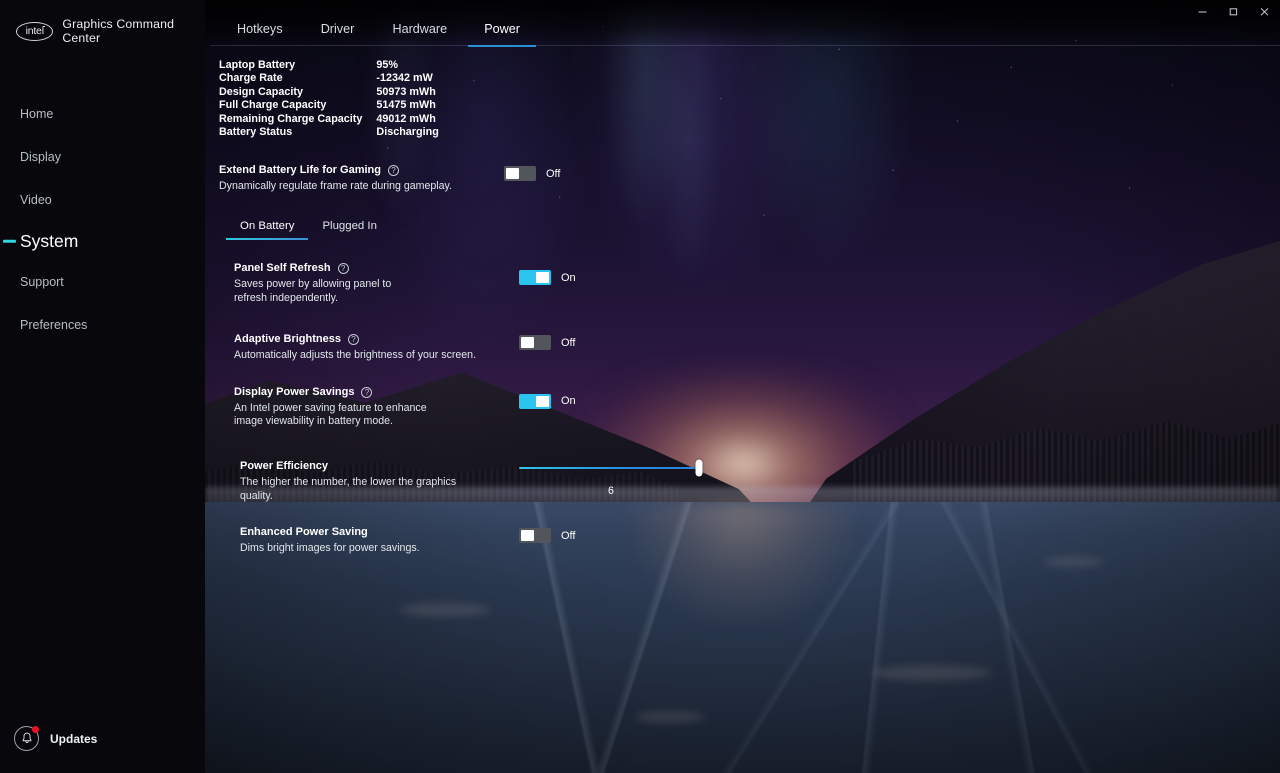 This screenshot has height=773, width=1280. I want to click on setting-title: Panel Self Refresh, so click(282, 268).